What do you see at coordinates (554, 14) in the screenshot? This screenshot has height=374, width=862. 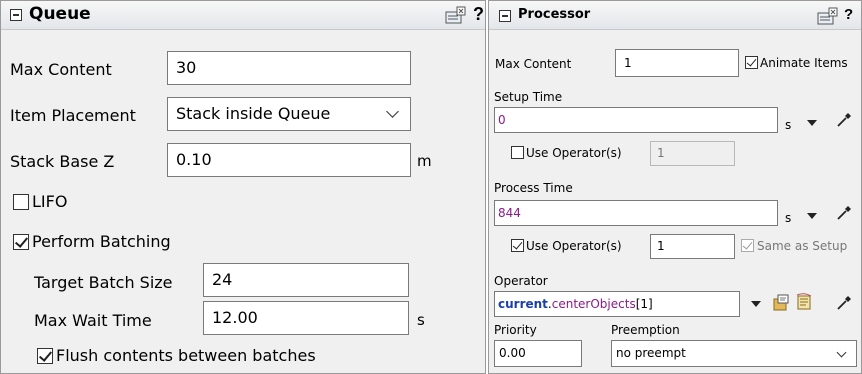 I see `processor-title: Processor` at bounding box center [554, 14].